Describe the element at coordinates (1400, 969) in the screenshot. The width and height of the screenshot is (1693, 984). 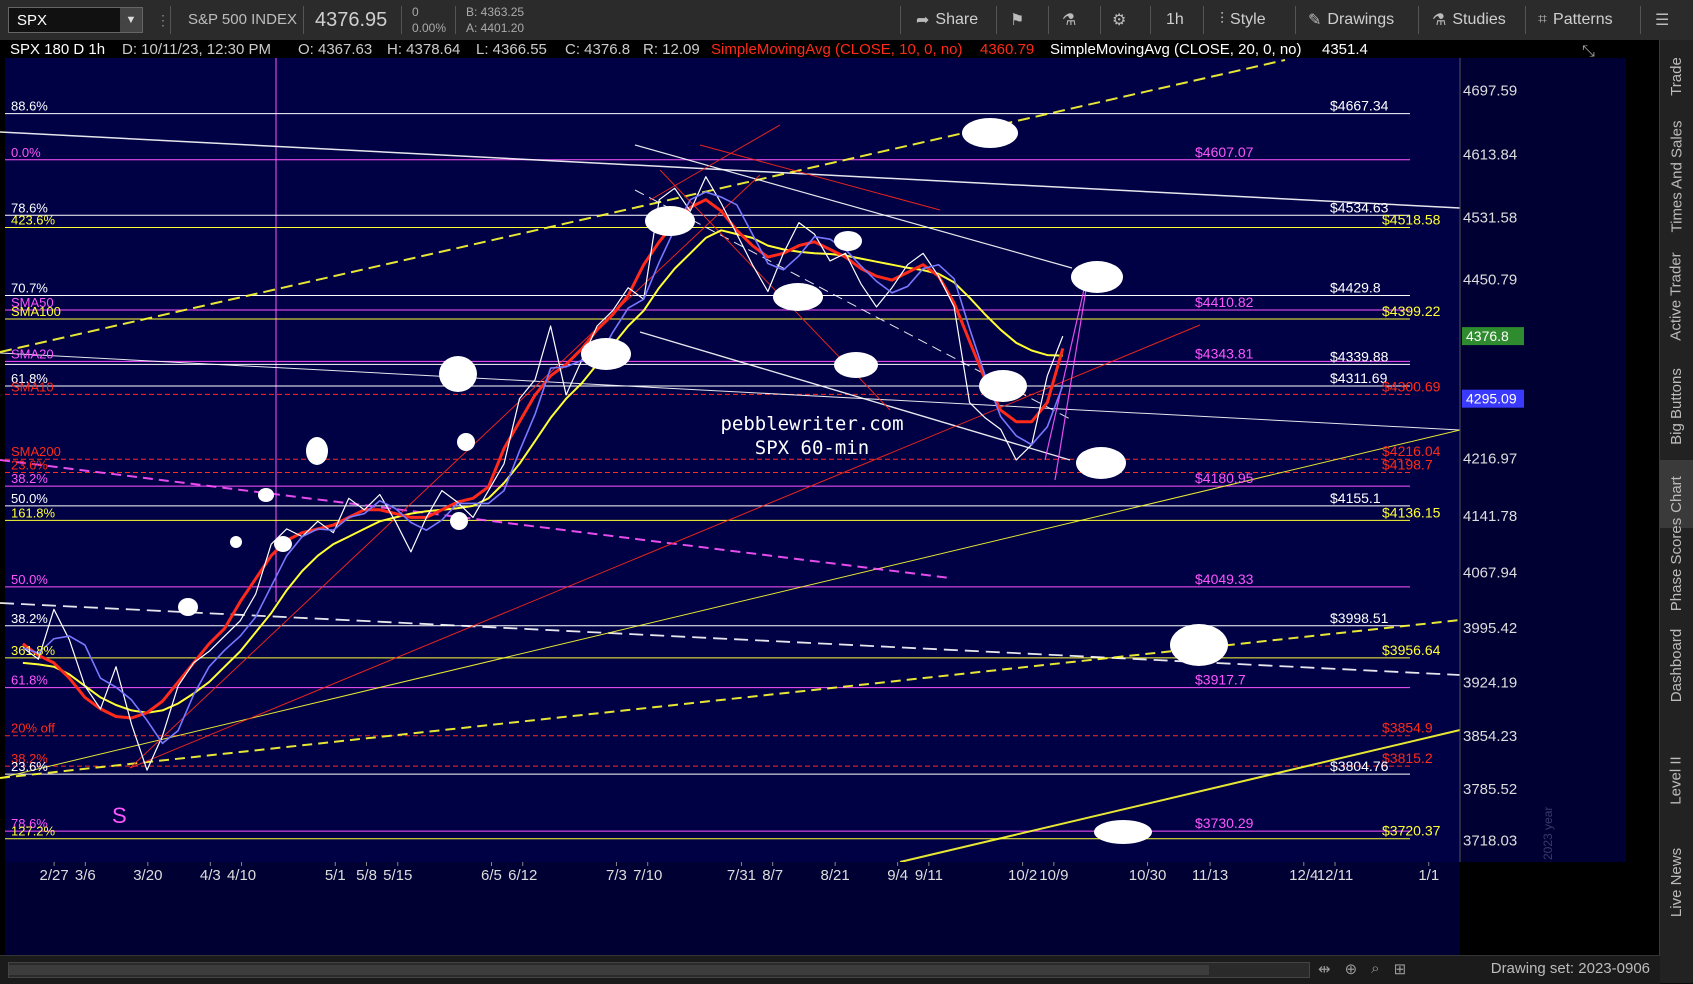
I see `arrange-icon: ⊞` at that location.